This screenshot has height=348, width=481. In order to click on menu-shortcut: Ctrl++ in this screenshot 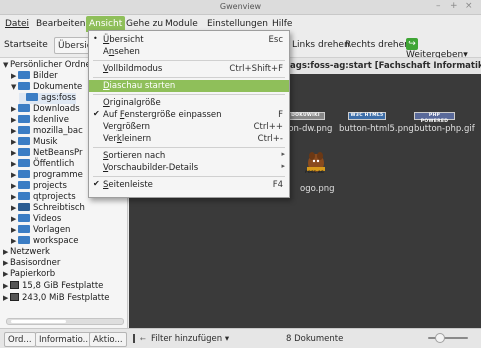, I will do `click(268, 127)`.